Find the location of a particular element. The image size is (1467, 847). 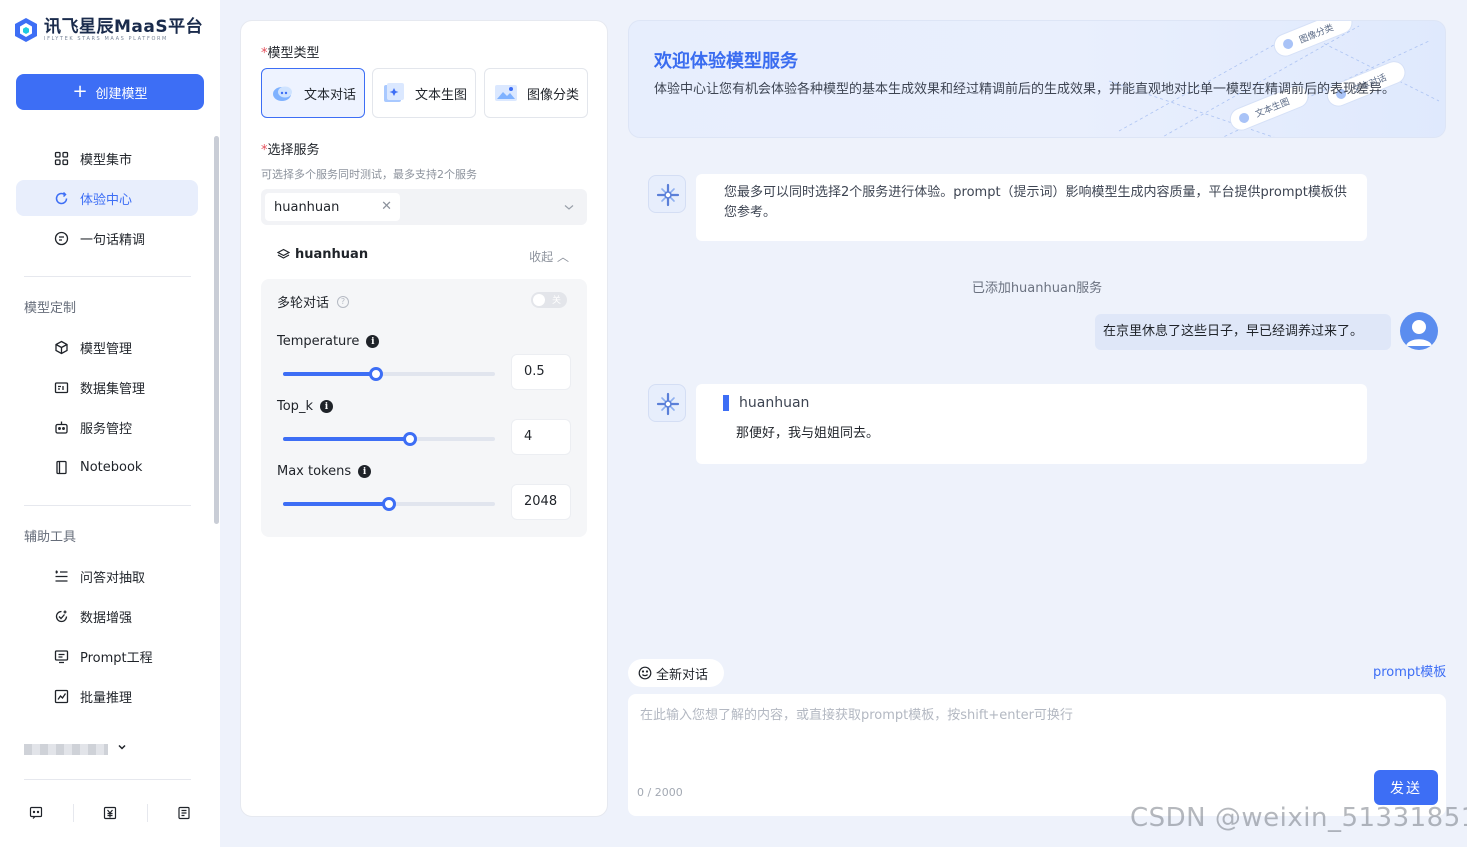

max-tokens-input: 2048 is located at coordinates (541, 502).